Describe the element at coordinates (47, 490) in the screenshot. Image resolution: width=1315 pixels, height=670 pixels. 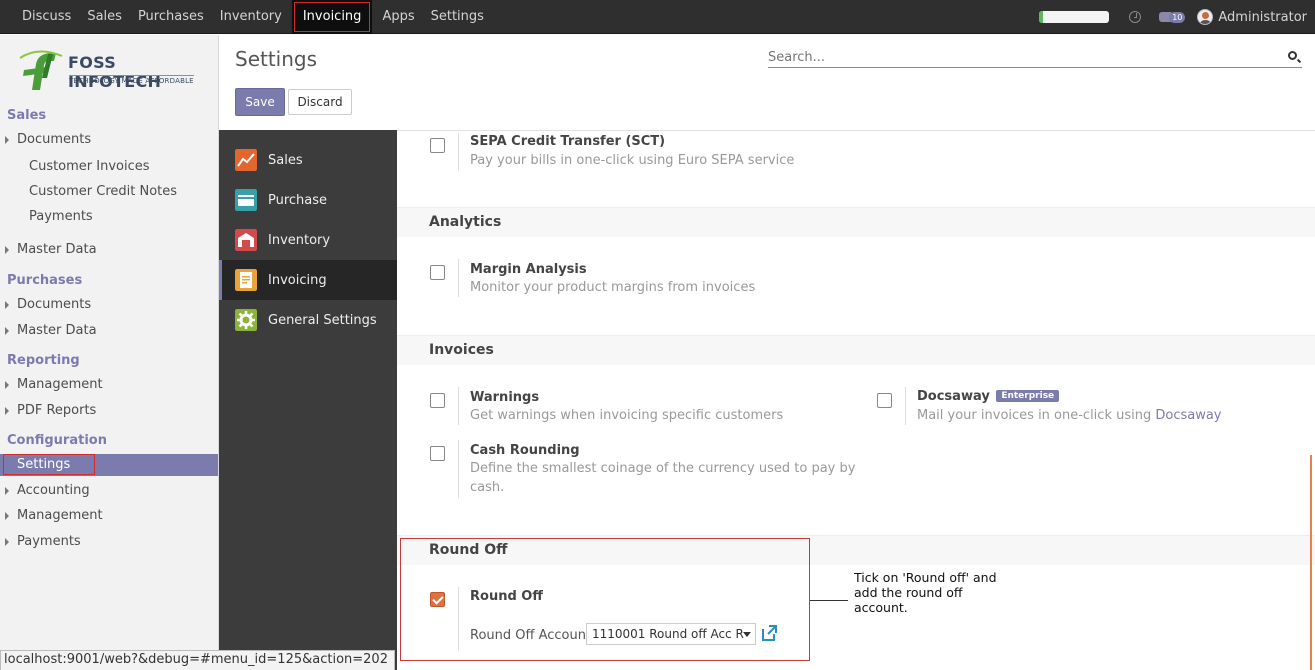
I see `sidebar-item-accounting: Accounting` at that location.